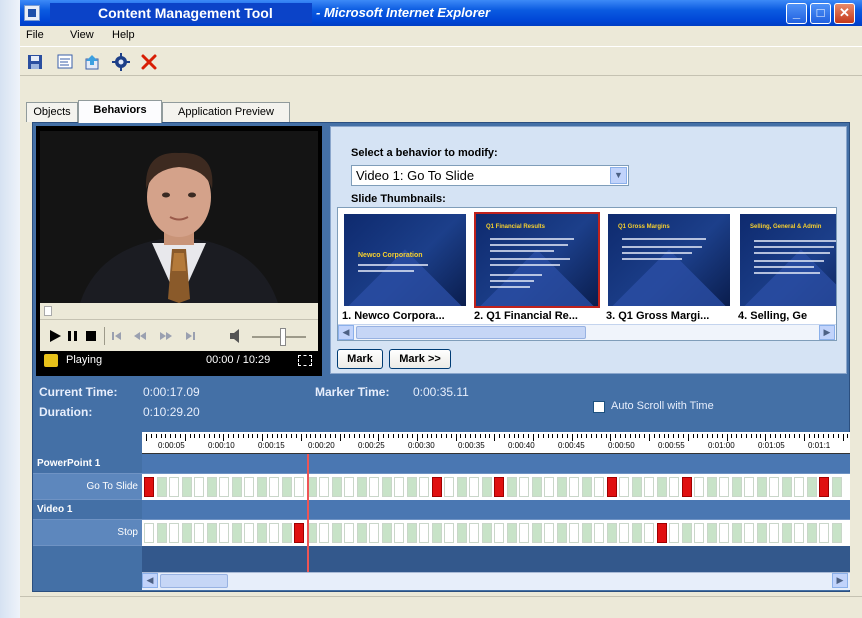 This screenshot has width=862, height=618. What do you see at coordinates (73, 336) in the screenshot?
I see `pause-icon` at bounding box center [73, 336].